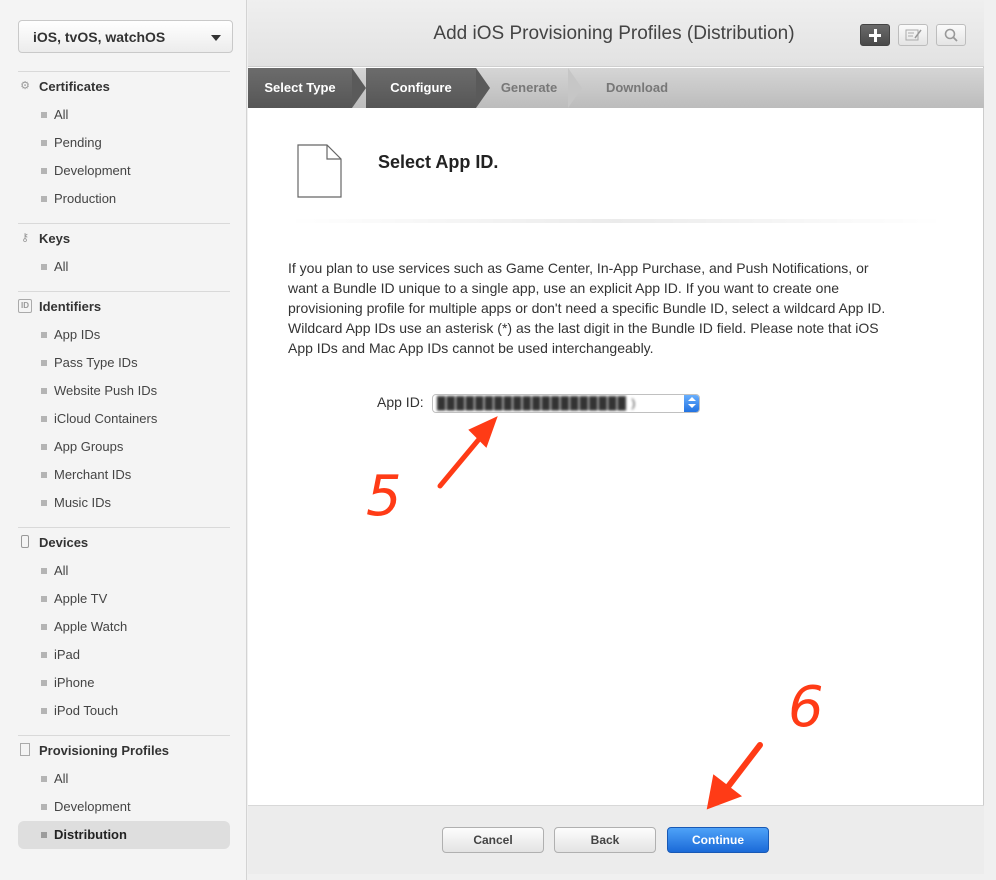 This screenshot has height=880, width=996. I want to click on search-icon, so click(951, 35).